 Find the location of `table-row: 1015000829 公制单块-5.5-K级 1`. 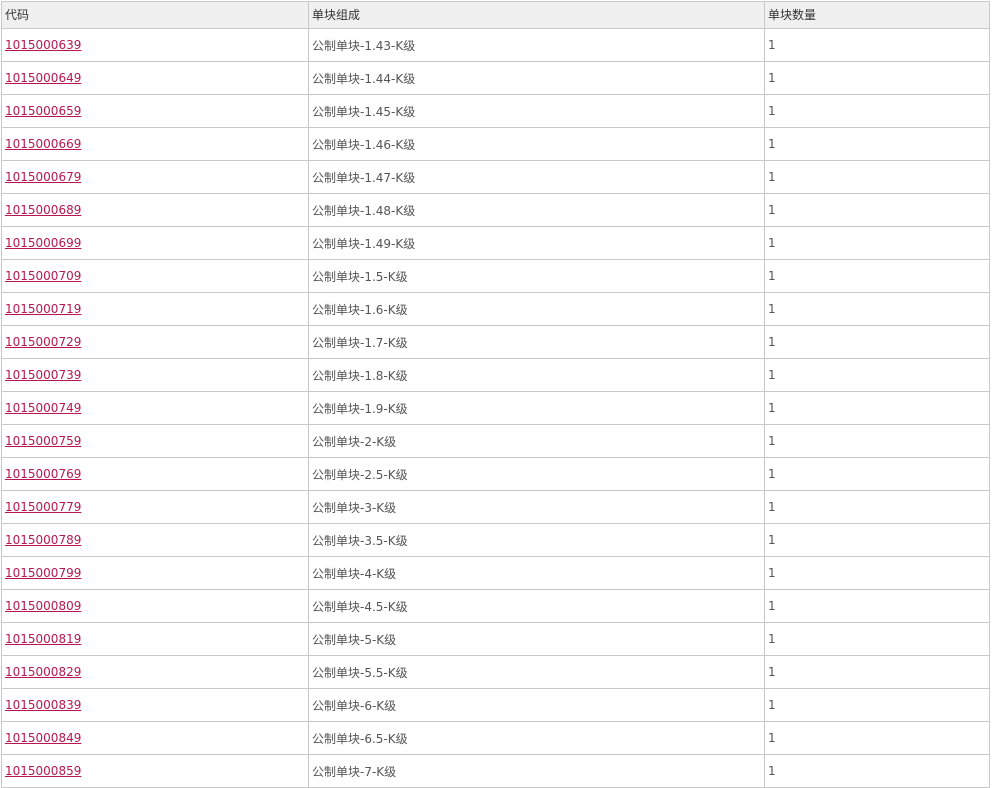

table-row: 1015000829 公制单块-5.5-K级 1 is located at coordinates (495, 672).